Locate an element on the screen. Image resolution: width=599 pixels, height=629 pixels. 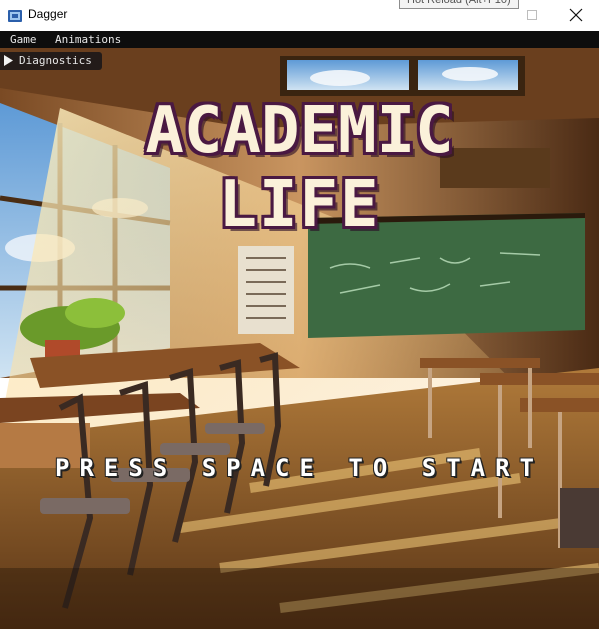
close-button is located at coordinates (576, 15).